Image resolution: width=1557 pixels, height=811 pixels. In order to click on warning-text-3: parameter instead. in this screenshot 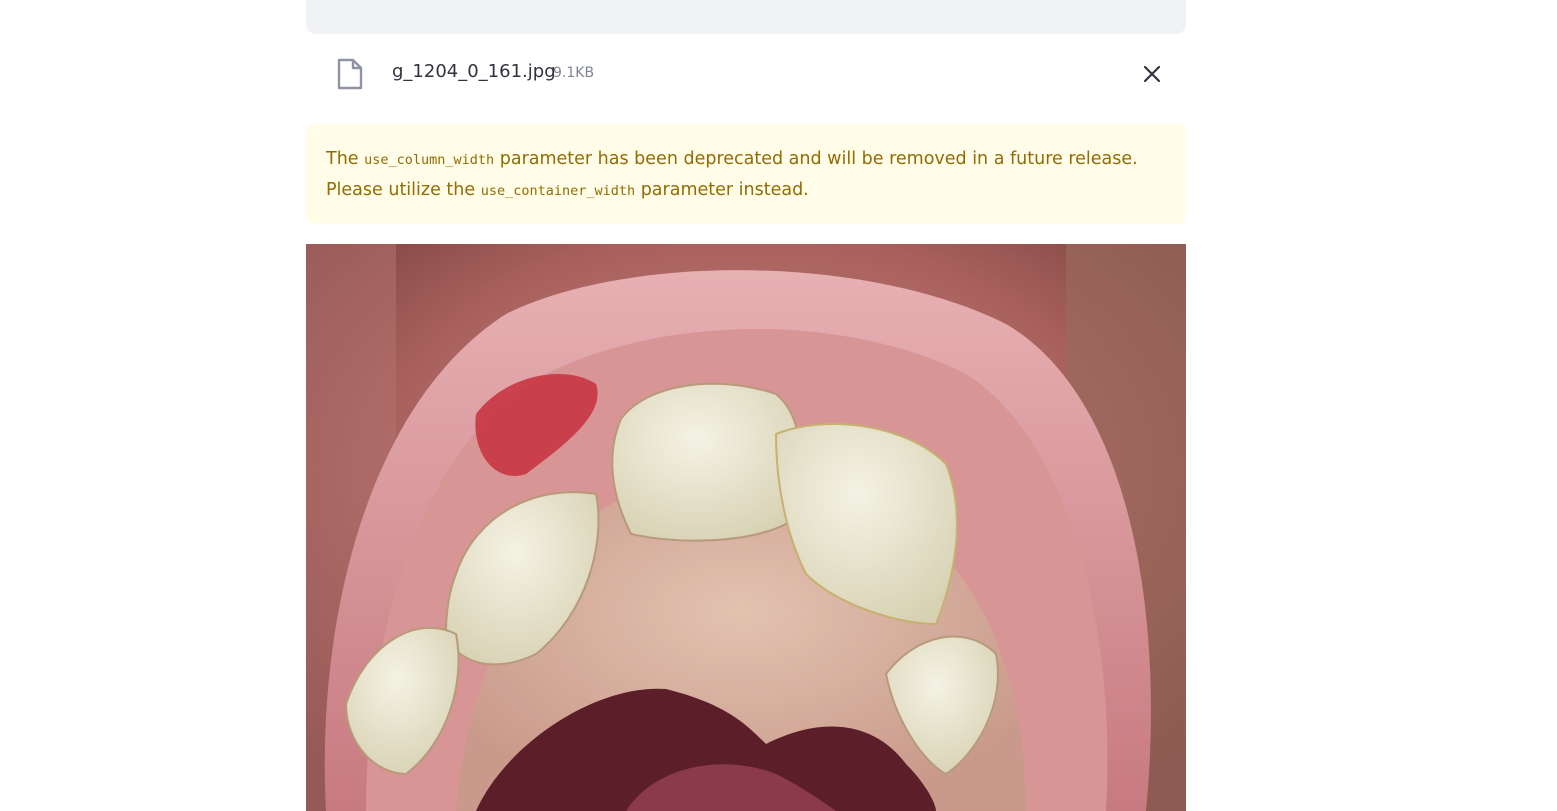, I will do `click(722, 190)`.